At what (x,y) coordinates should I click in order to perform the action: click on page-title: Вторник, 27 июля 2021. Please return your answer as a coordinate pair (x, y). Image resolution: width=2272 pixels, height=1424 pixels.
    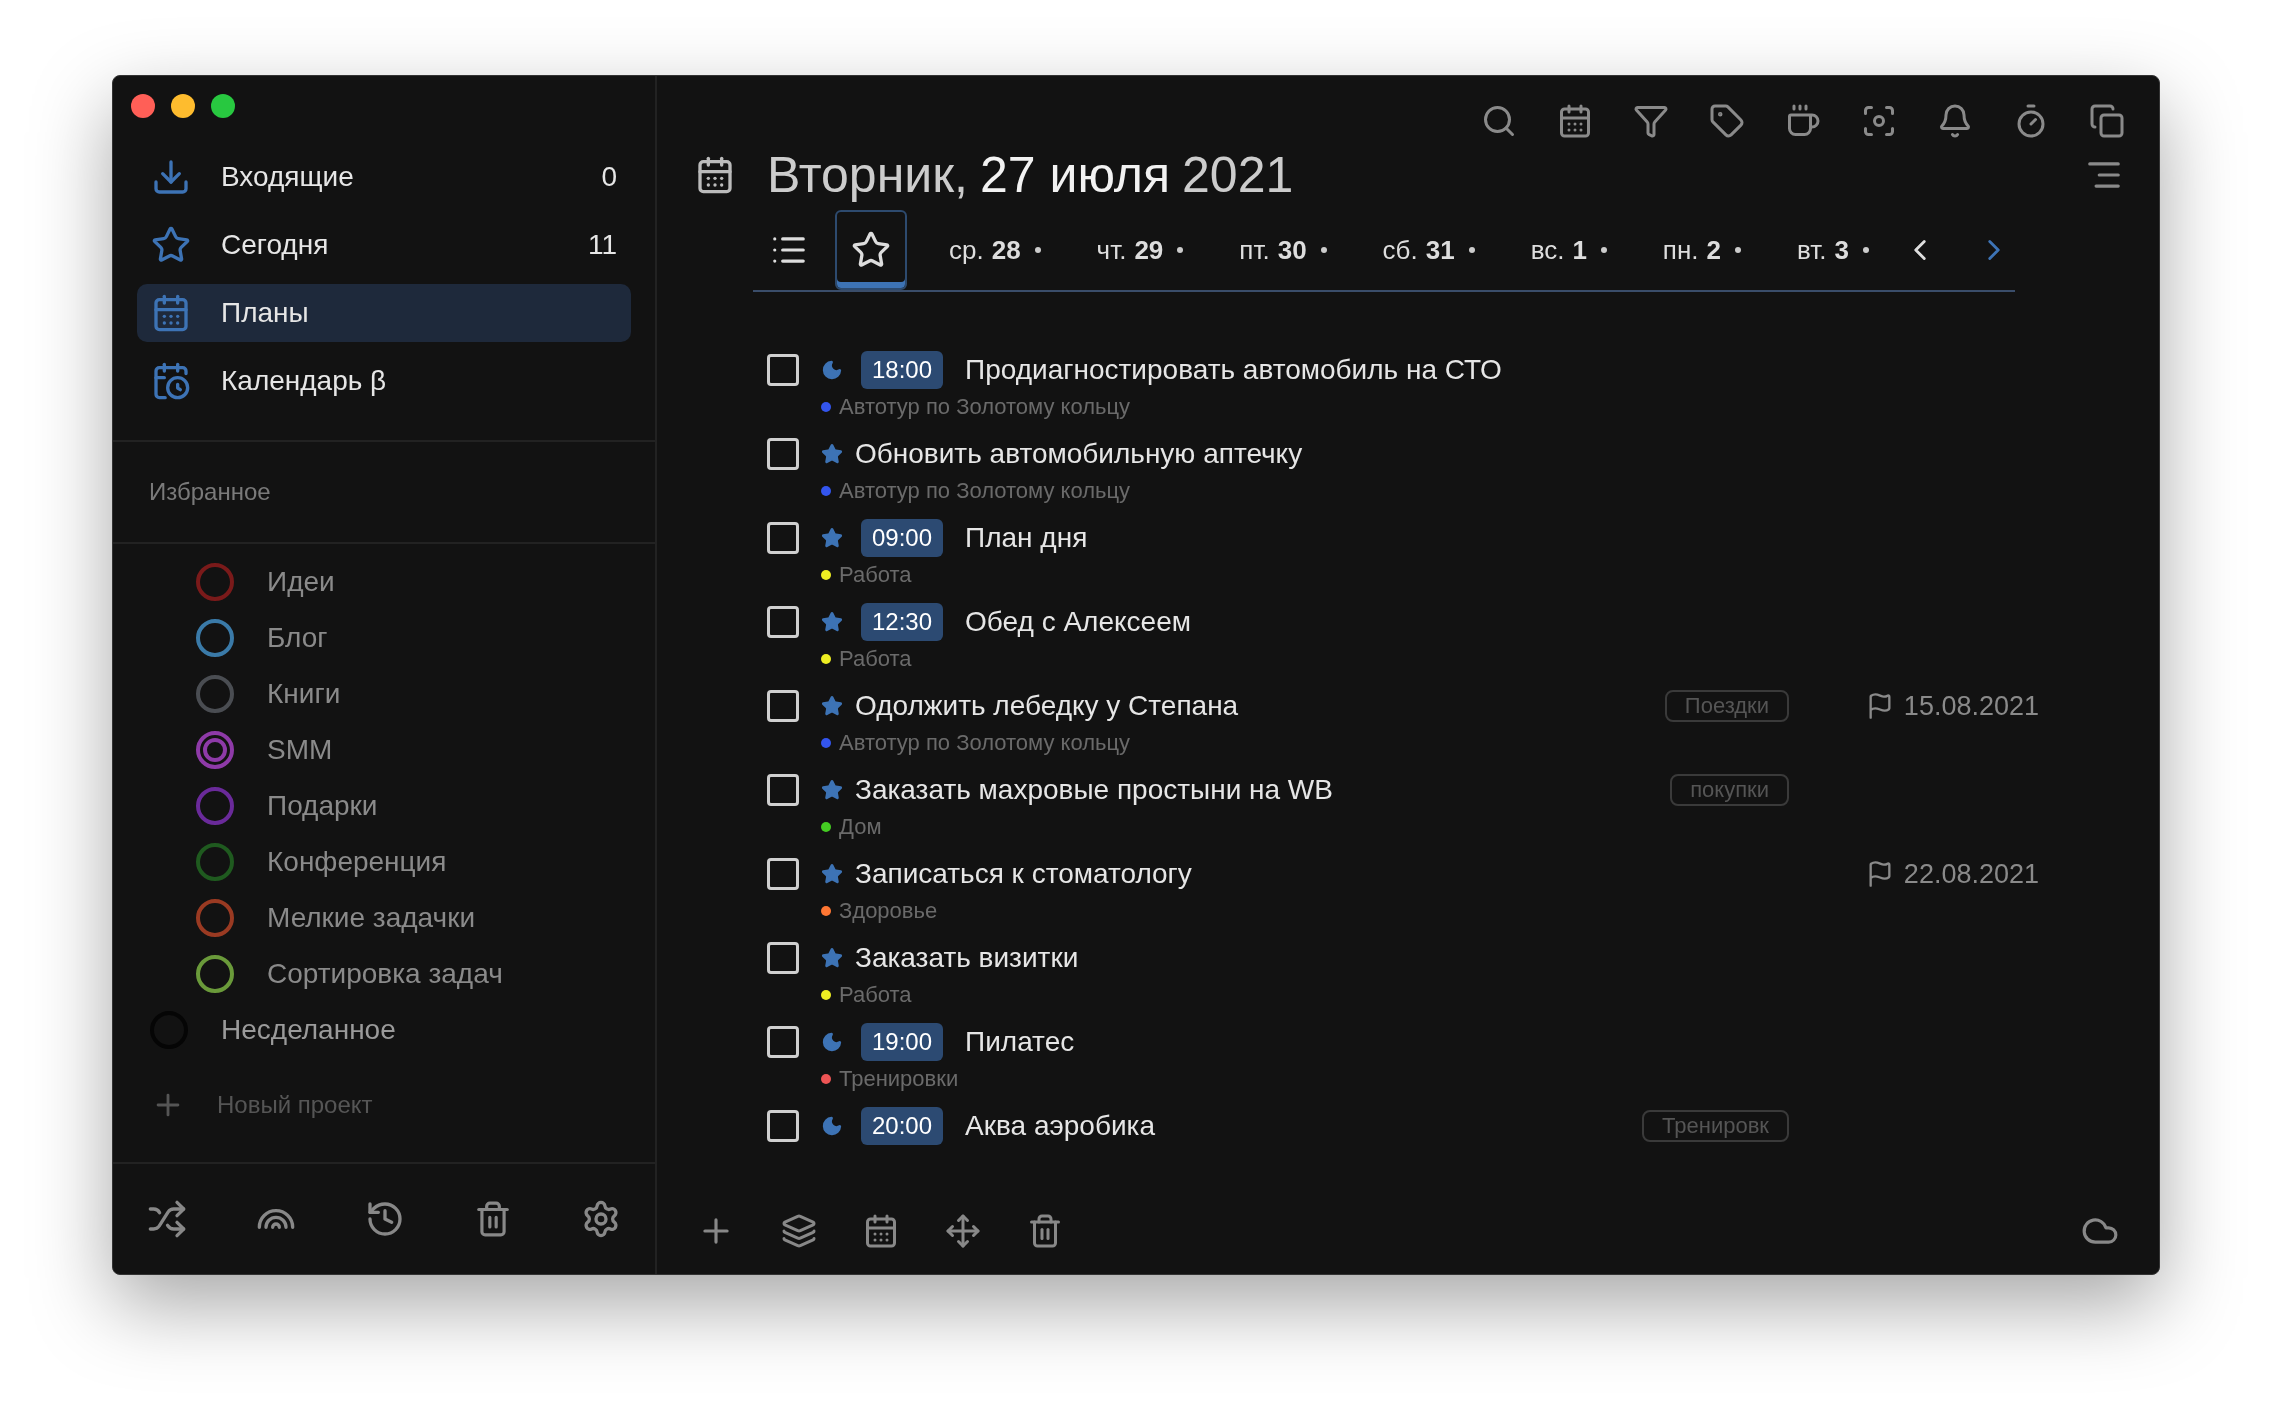
    Looking at the image, I should click on (1031, 175).